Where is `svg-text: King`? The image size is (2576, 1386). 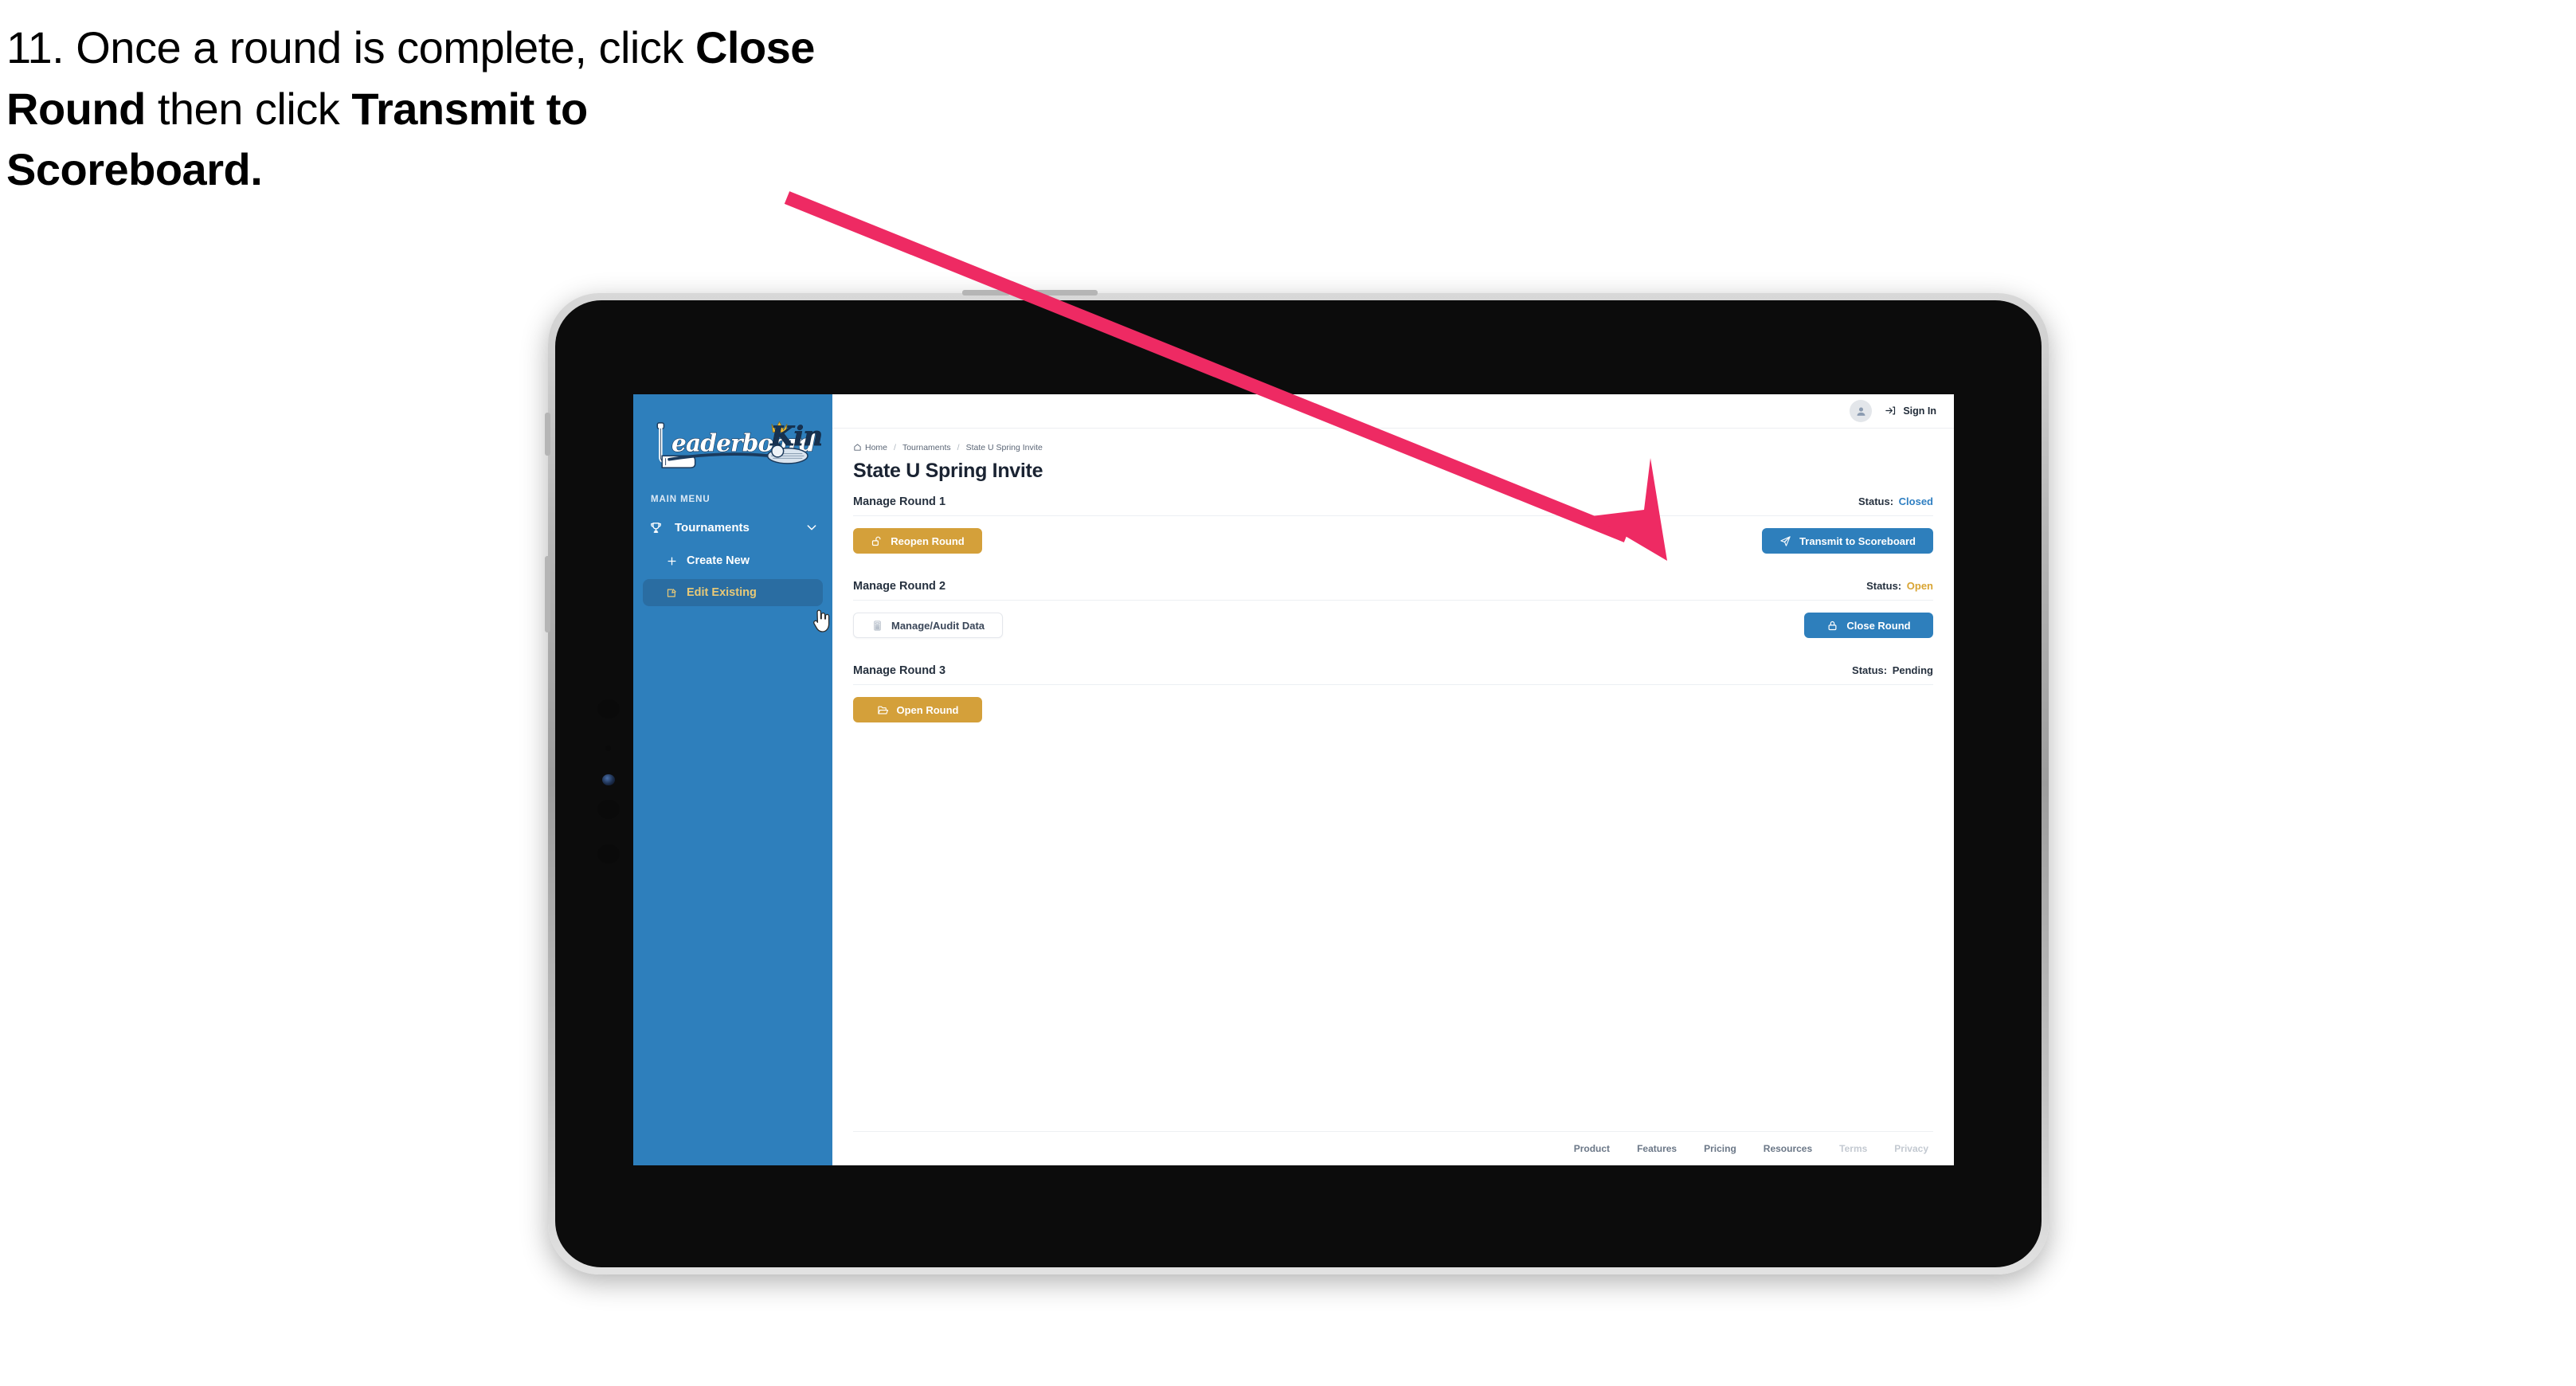 svg-text: King is located at coordinates (795, 436).